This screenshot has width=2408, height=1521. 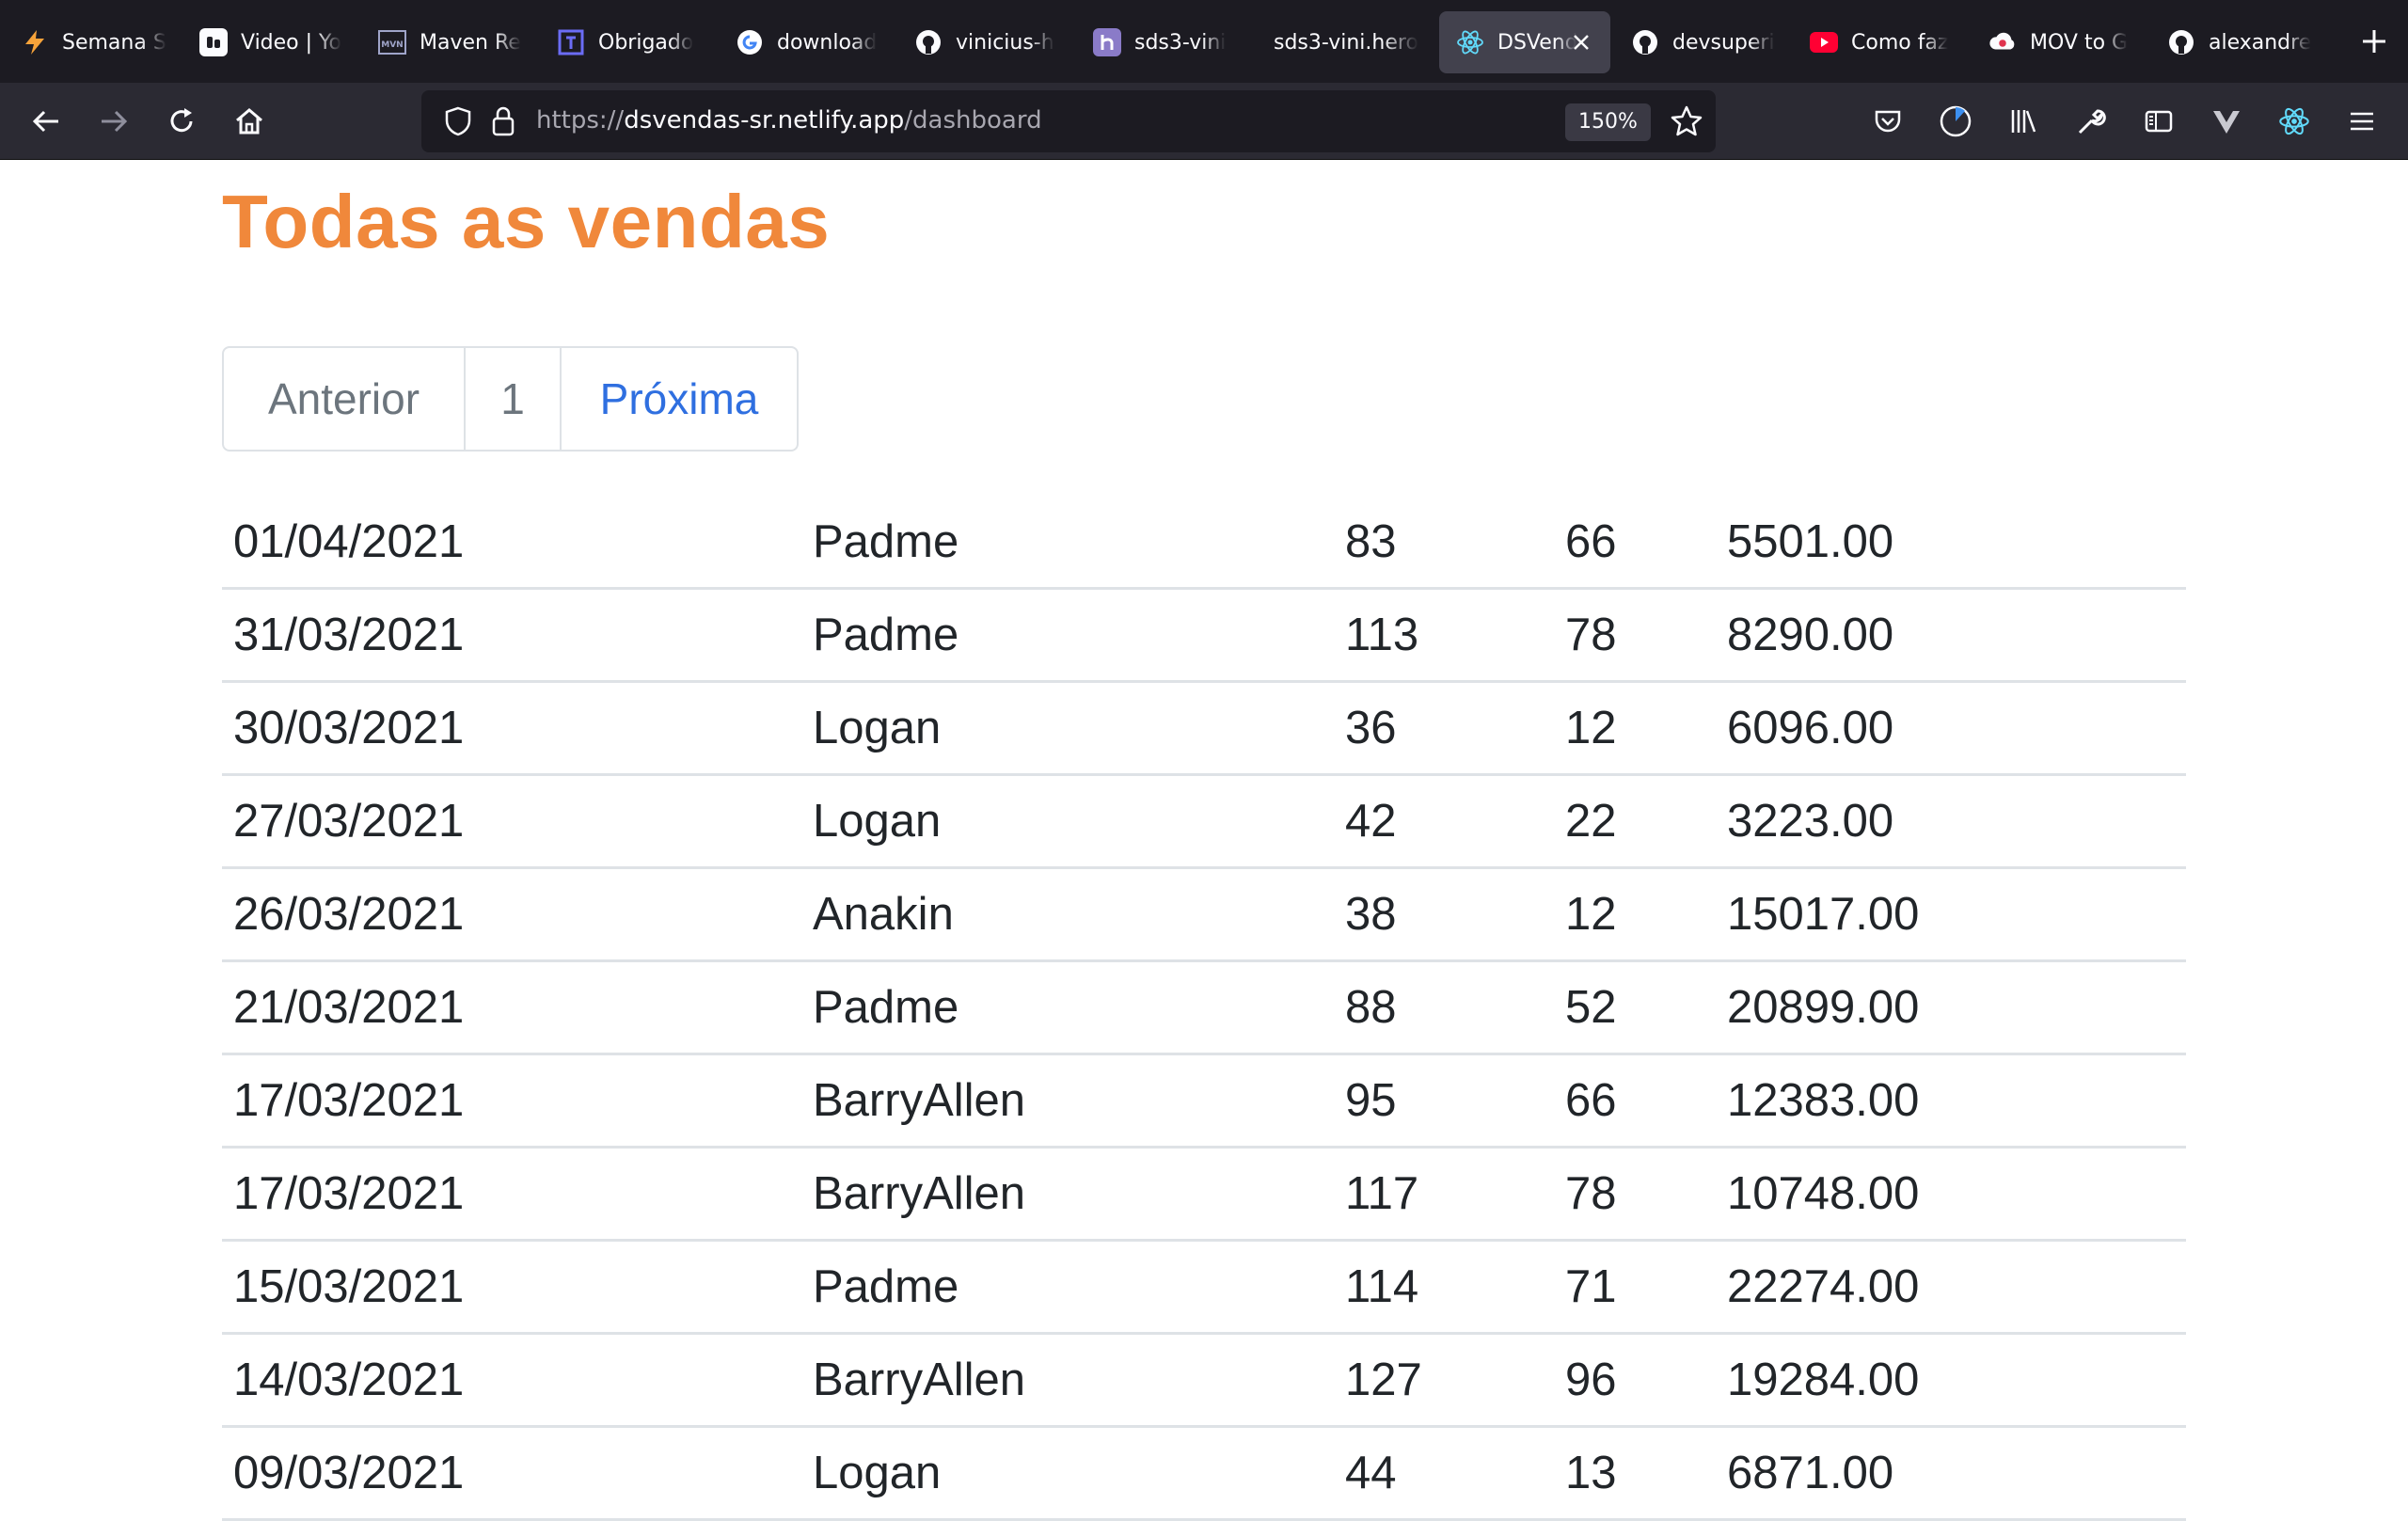 What do you see at coordinates (765, 121) in the screenshot?
I see `url-host: dsvendas-sr.netlify.app` at bounding box center [765, 121].